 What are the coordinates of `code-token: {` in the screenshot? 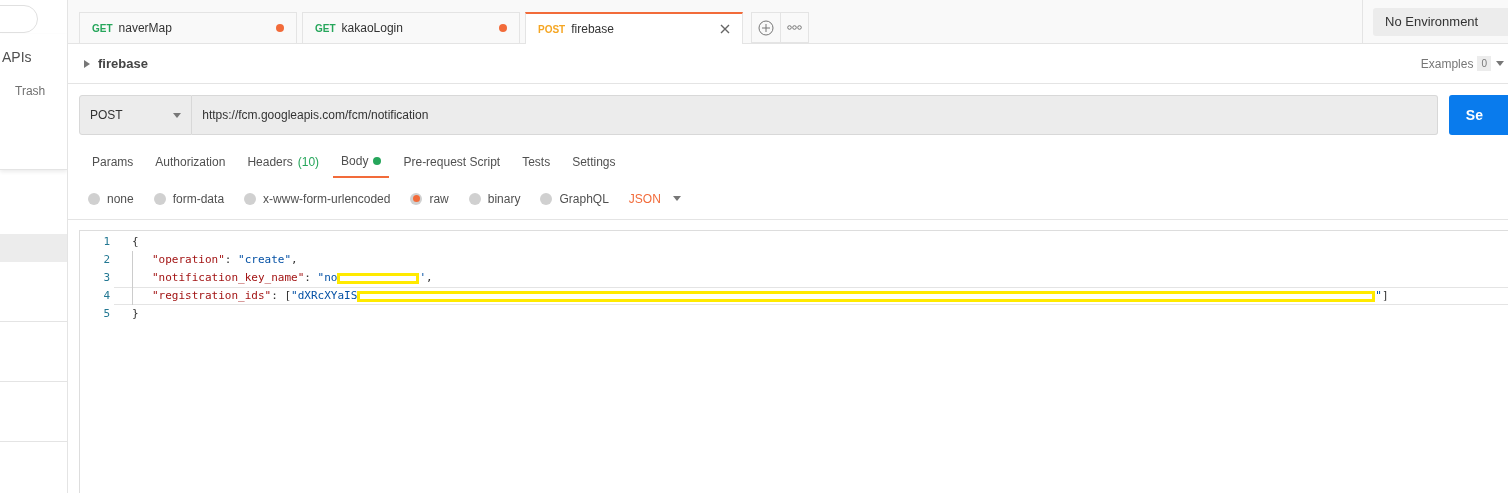 It's located at (135, 241).